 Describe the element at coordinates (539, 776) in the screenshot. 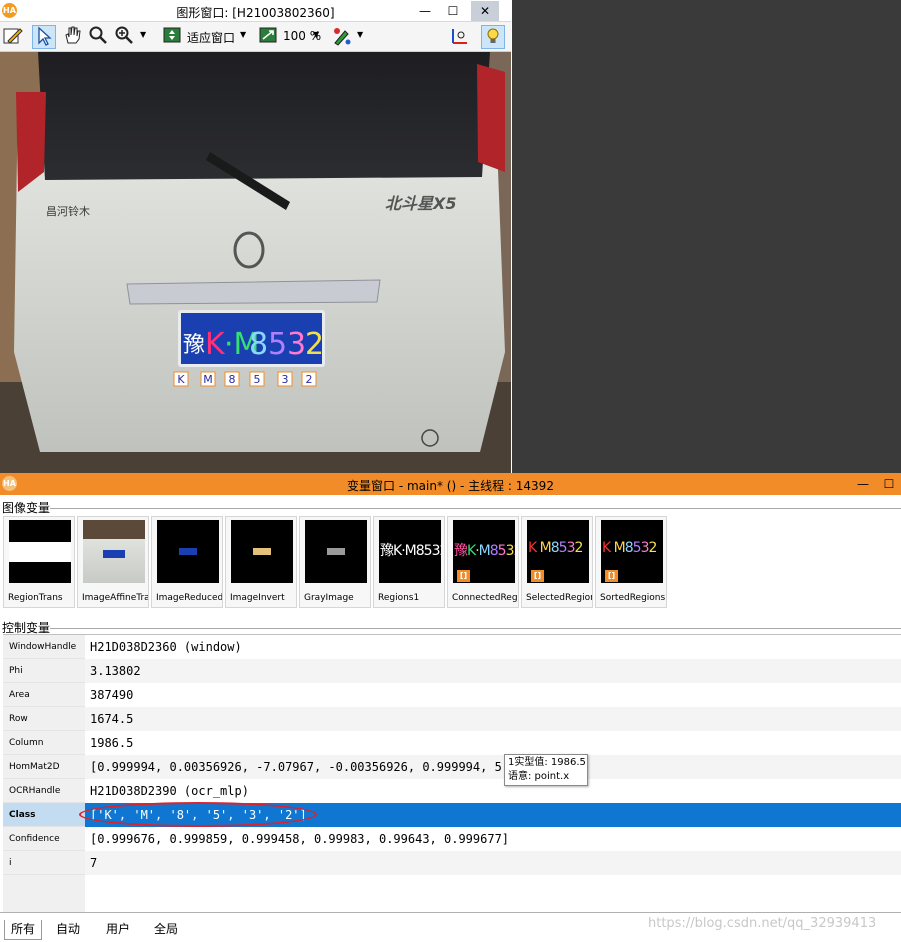

I see `tooltip-semantic-line: 语意: point.x` at that location.